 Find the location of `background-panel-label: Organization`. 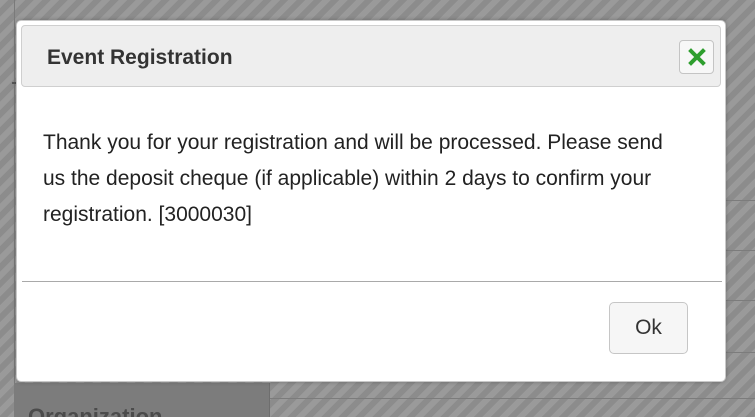

background-panel-label: Organization is located at coordinates (95, 410).